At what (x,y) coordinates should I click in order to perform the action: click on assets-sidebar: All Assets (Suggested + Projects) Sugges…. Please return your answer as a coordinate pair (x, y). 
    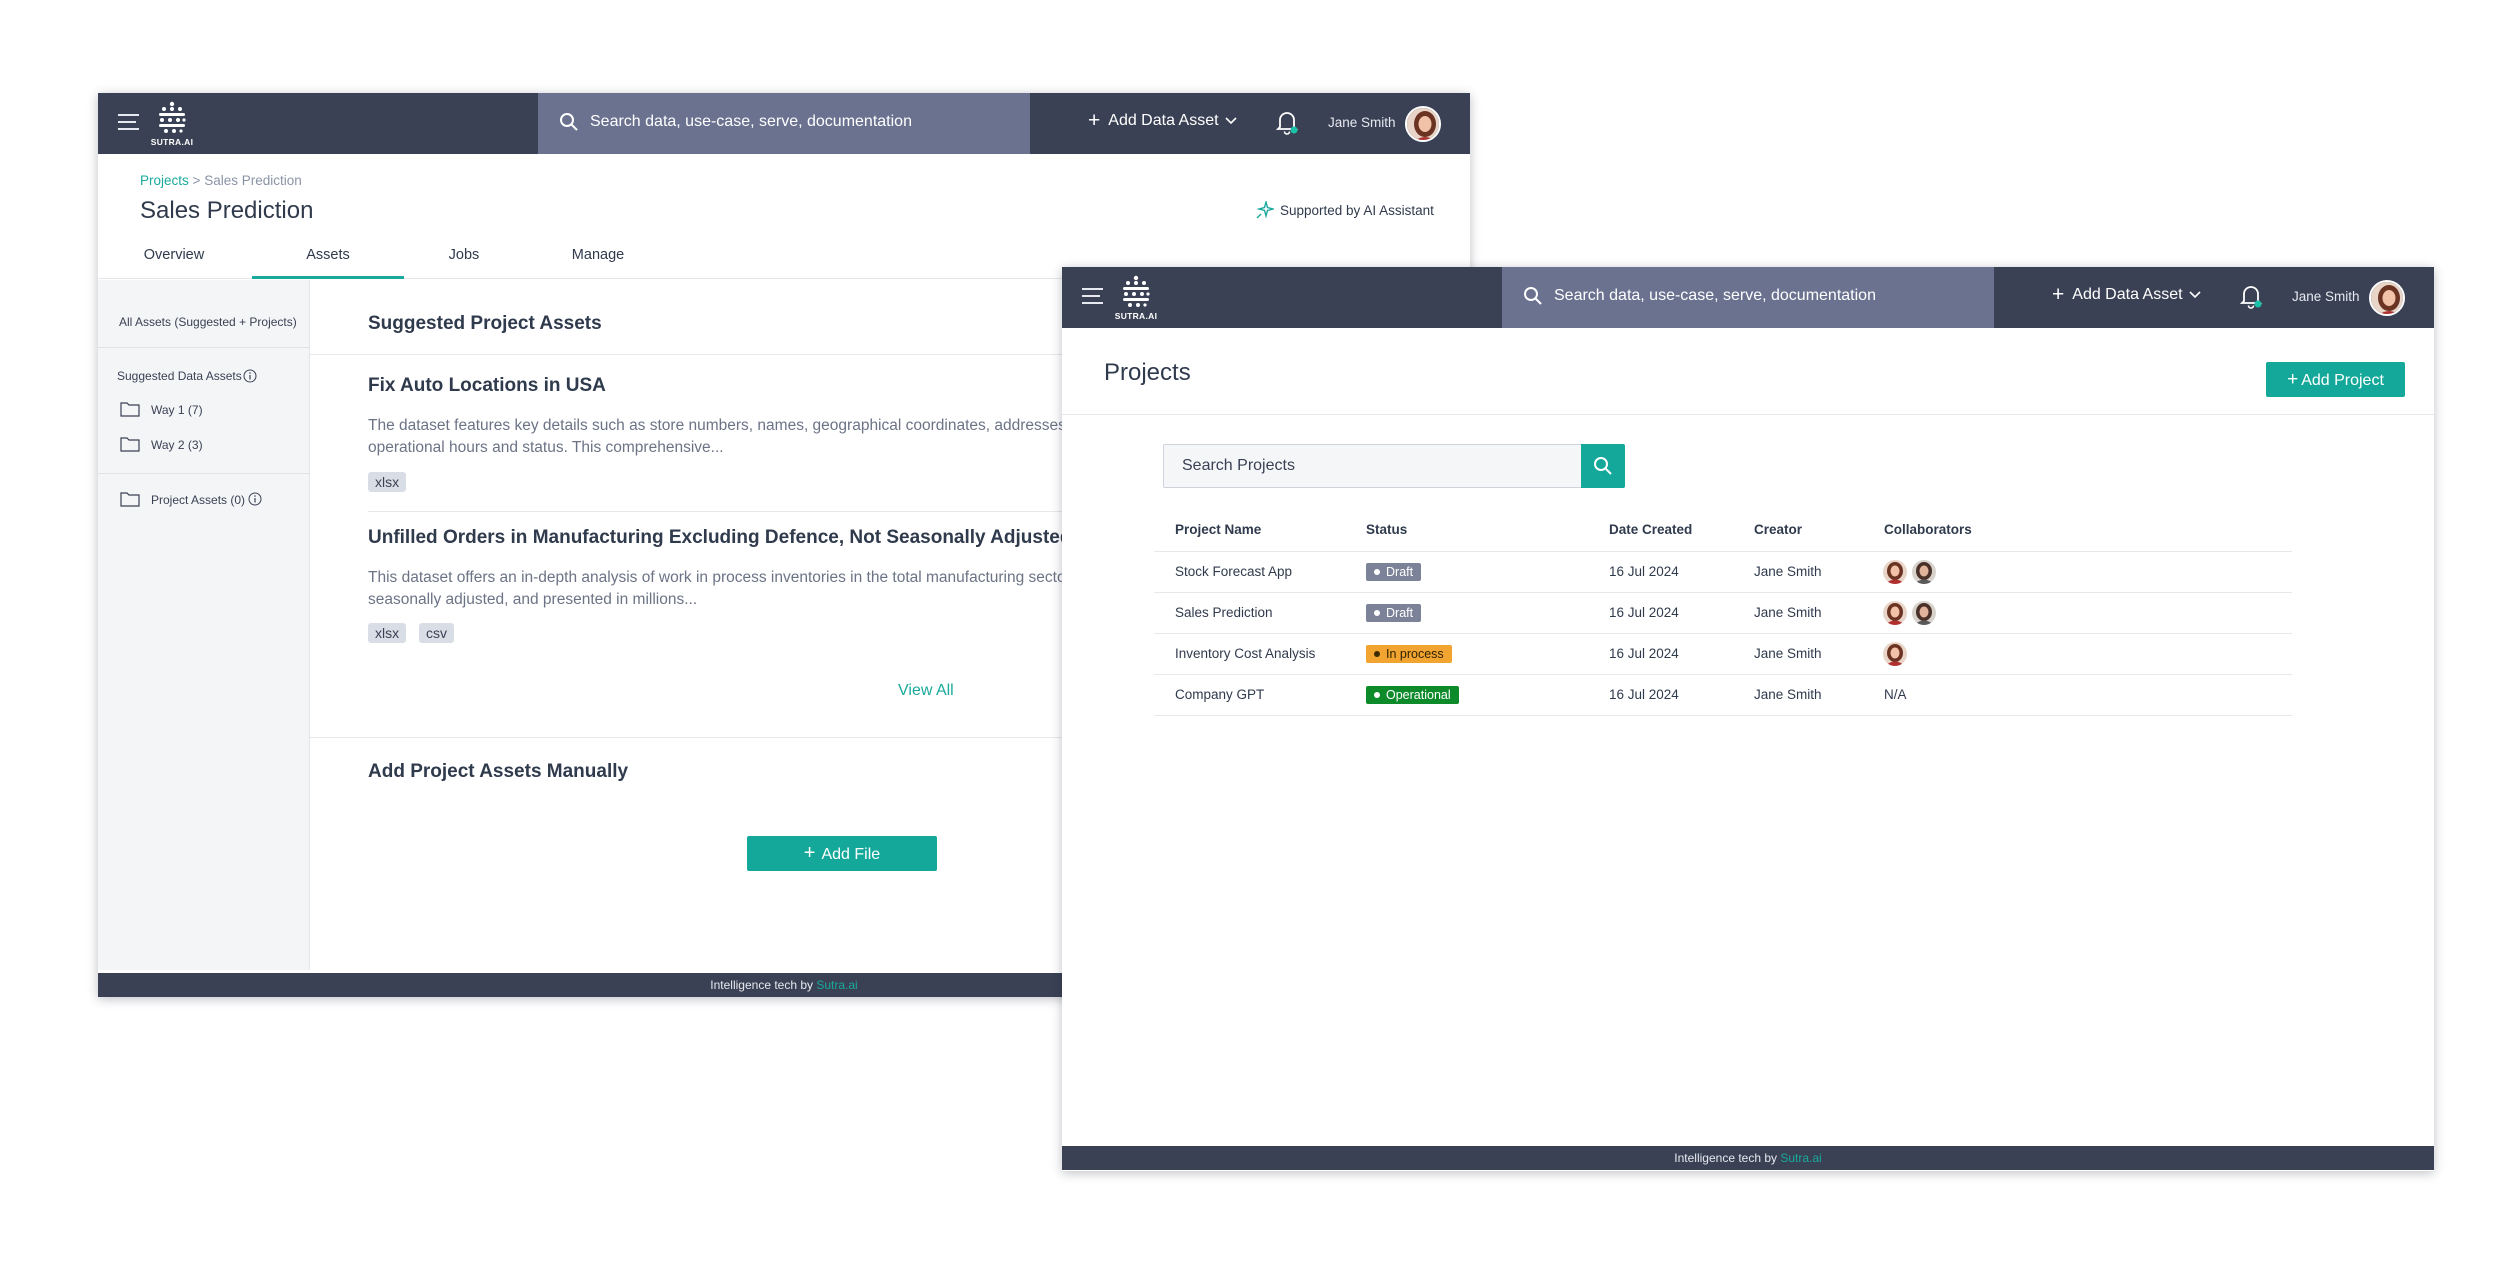
    Looking at the image, I should click on (204, 625).